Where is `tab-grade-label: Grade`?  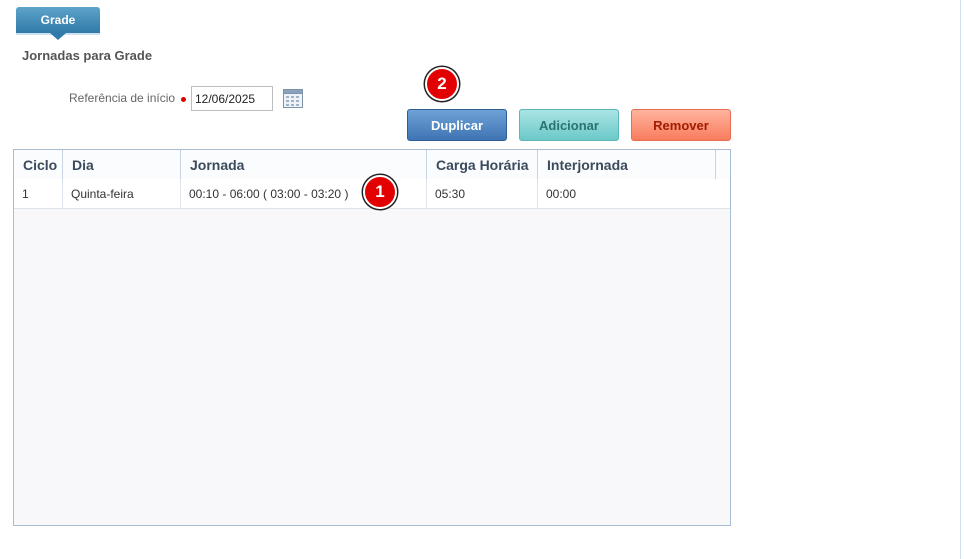
tab-grade-label: Grade is located at coordinates (58, 20).